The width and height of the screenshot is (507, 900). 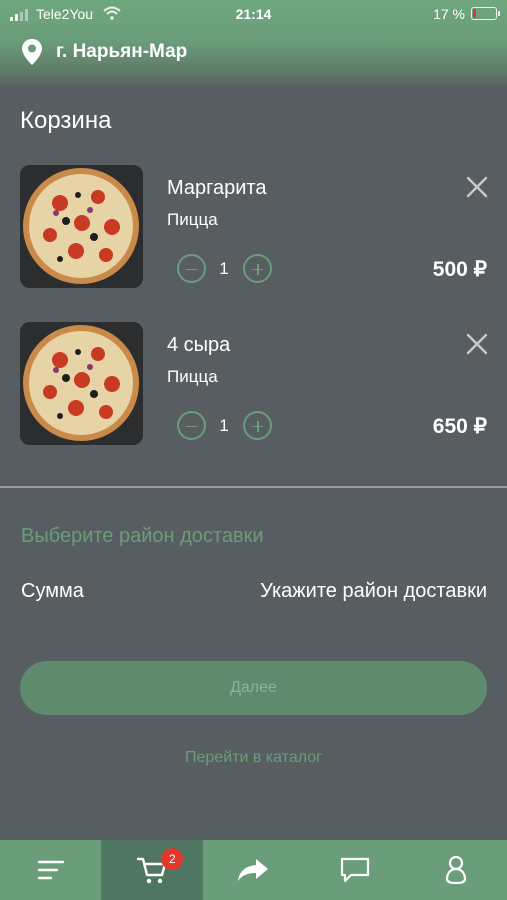 I want to click on tab-menu, so click(x=50, y=870).